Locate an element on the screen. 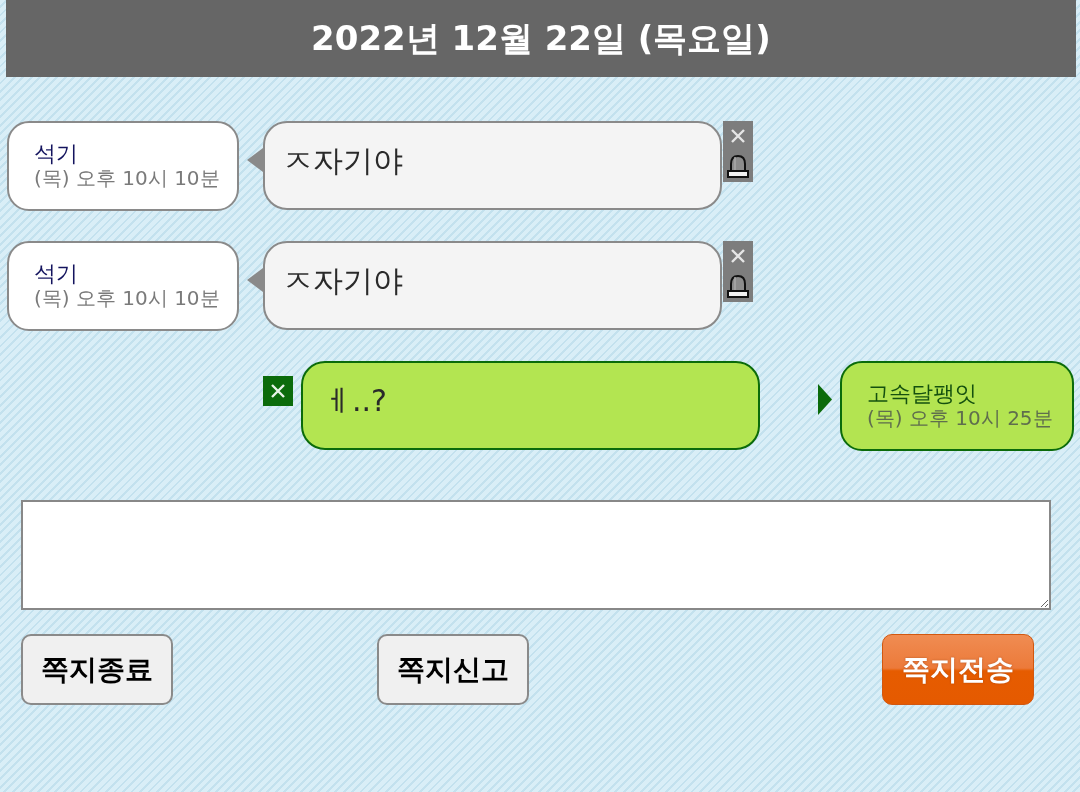 This screenshot has height=792, width=1080. pointer-icon is located at coordinates (825, 399).